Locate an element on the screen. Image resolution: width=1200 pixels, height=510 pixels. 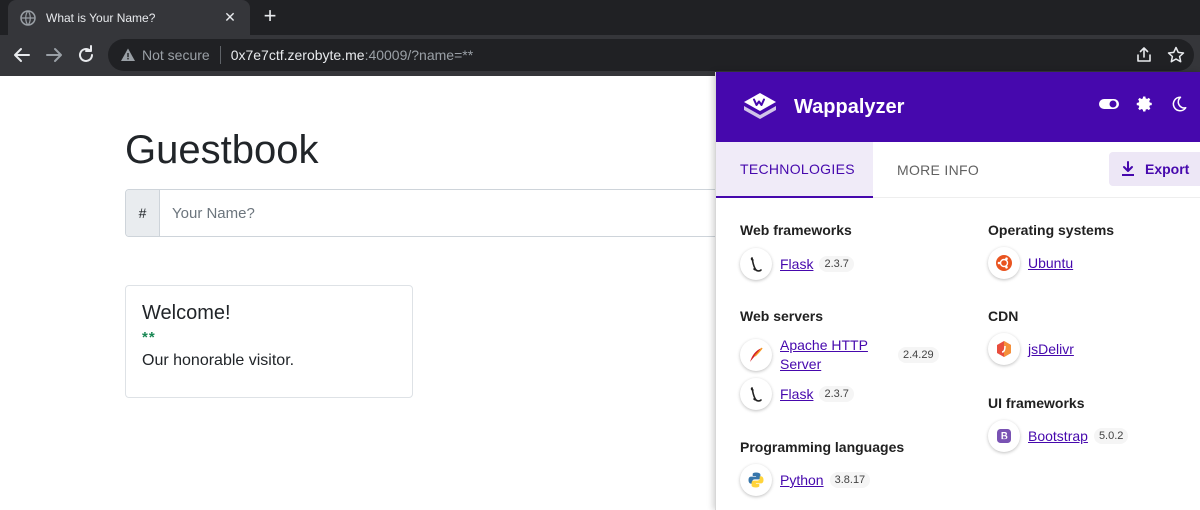
welcome-card: Welcome! ** Our honorable visitor. is located at coordinates (269, 341).